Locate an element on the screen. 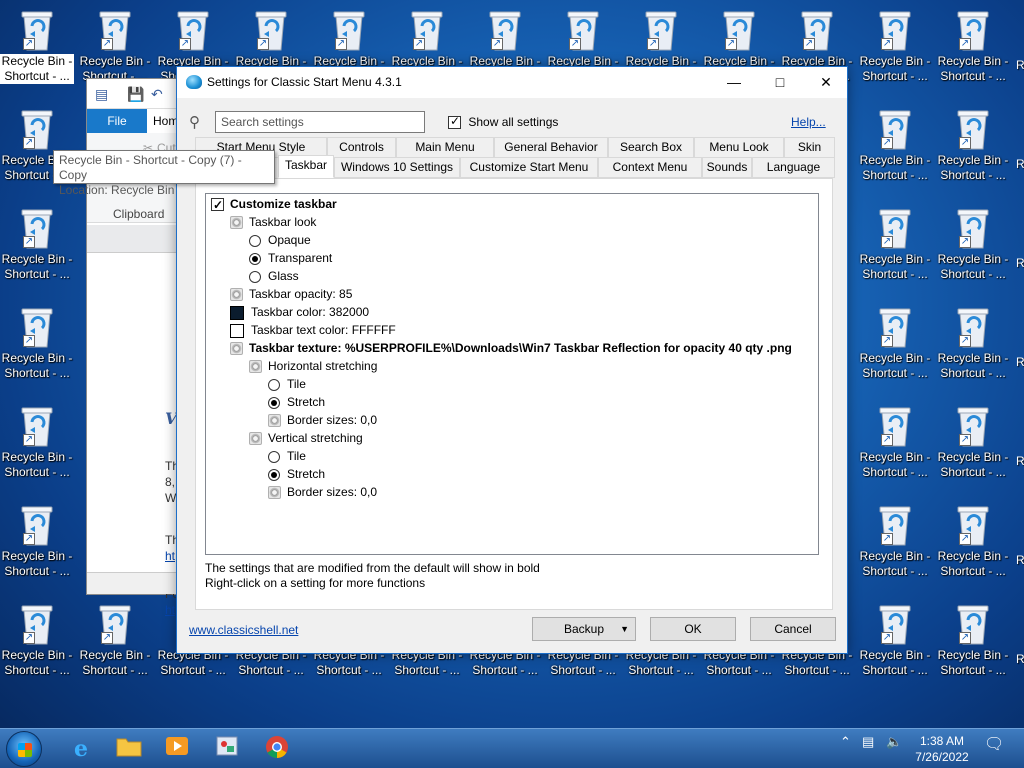  h-stretch-radio is located at coordinates (274, 402).